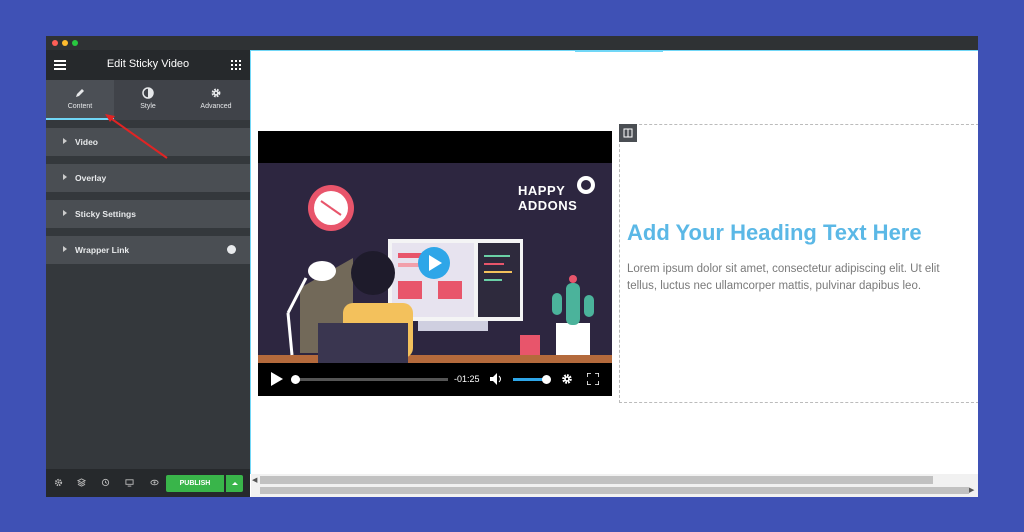  I want to click on progress-track, so click(371, 379).